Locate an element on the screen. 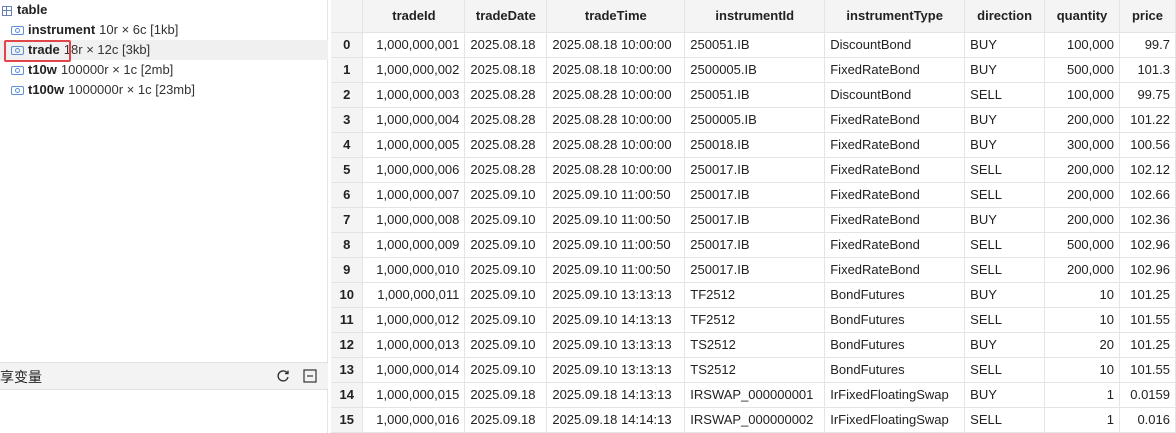 The width and height of the screenshot is (1176, 433). cell-tradeId: 1,000,000,014 is located at coordinates (414, 370).